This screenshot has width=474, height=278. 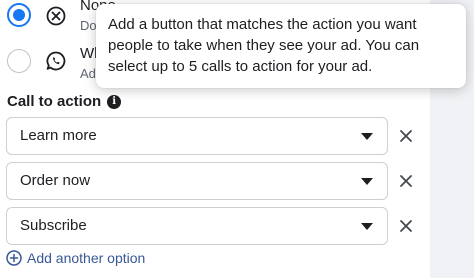 I want to click on x-circle-icon, so click(x=56, y=16).